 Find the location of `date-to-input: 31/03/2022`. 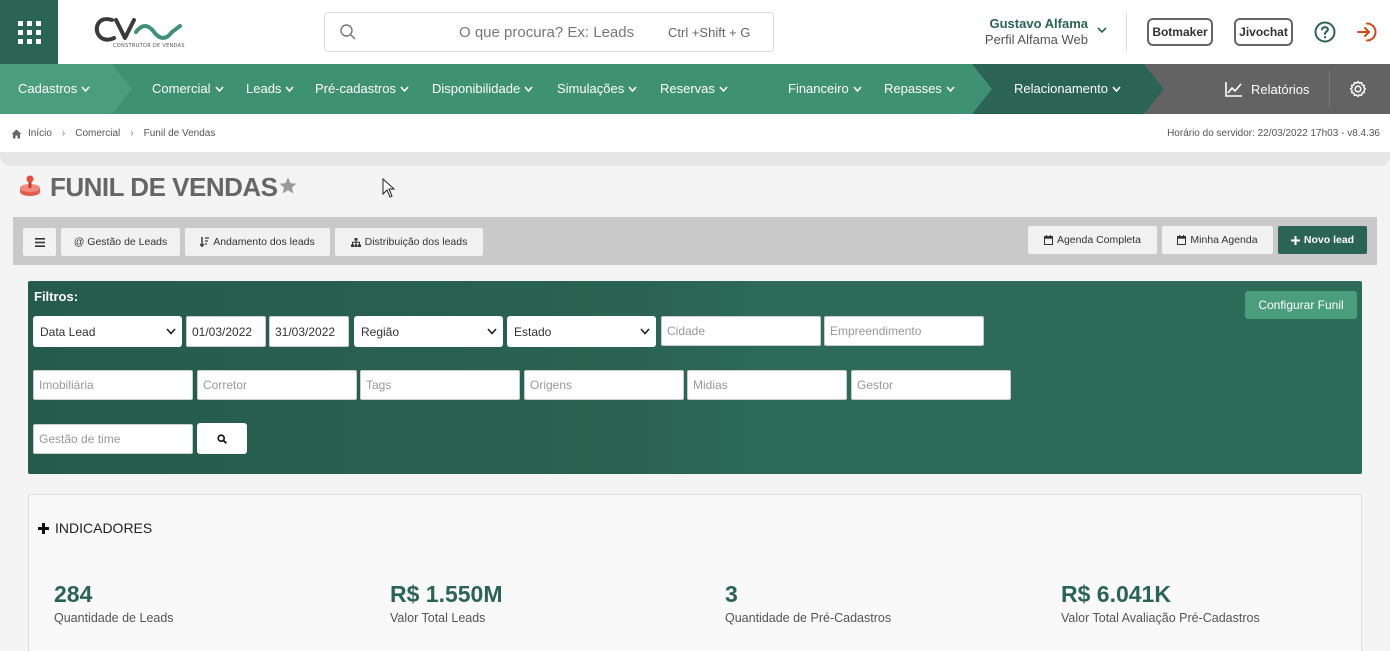

date-to-input: 31/03/2022 is located at coordinates (309, 331).